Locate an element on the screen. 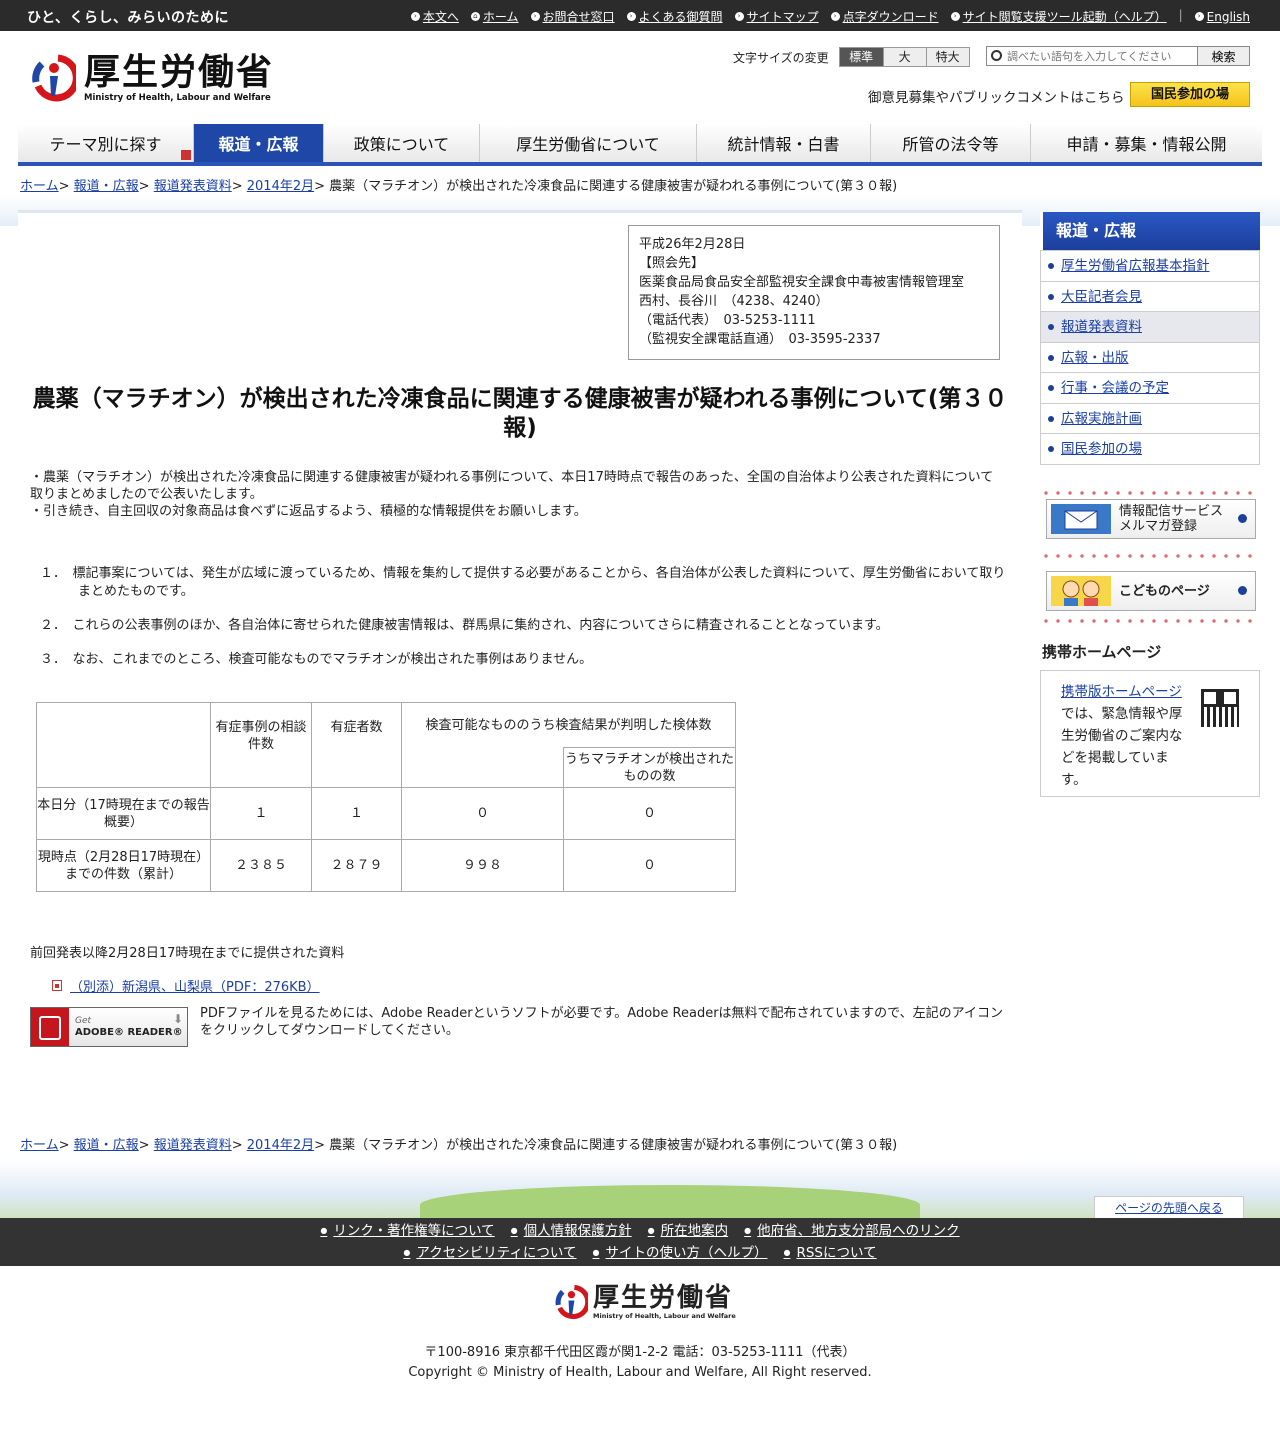 The height and width of the screenshot is (1430, 1280). search-input is located at coordinates (1092, 56).